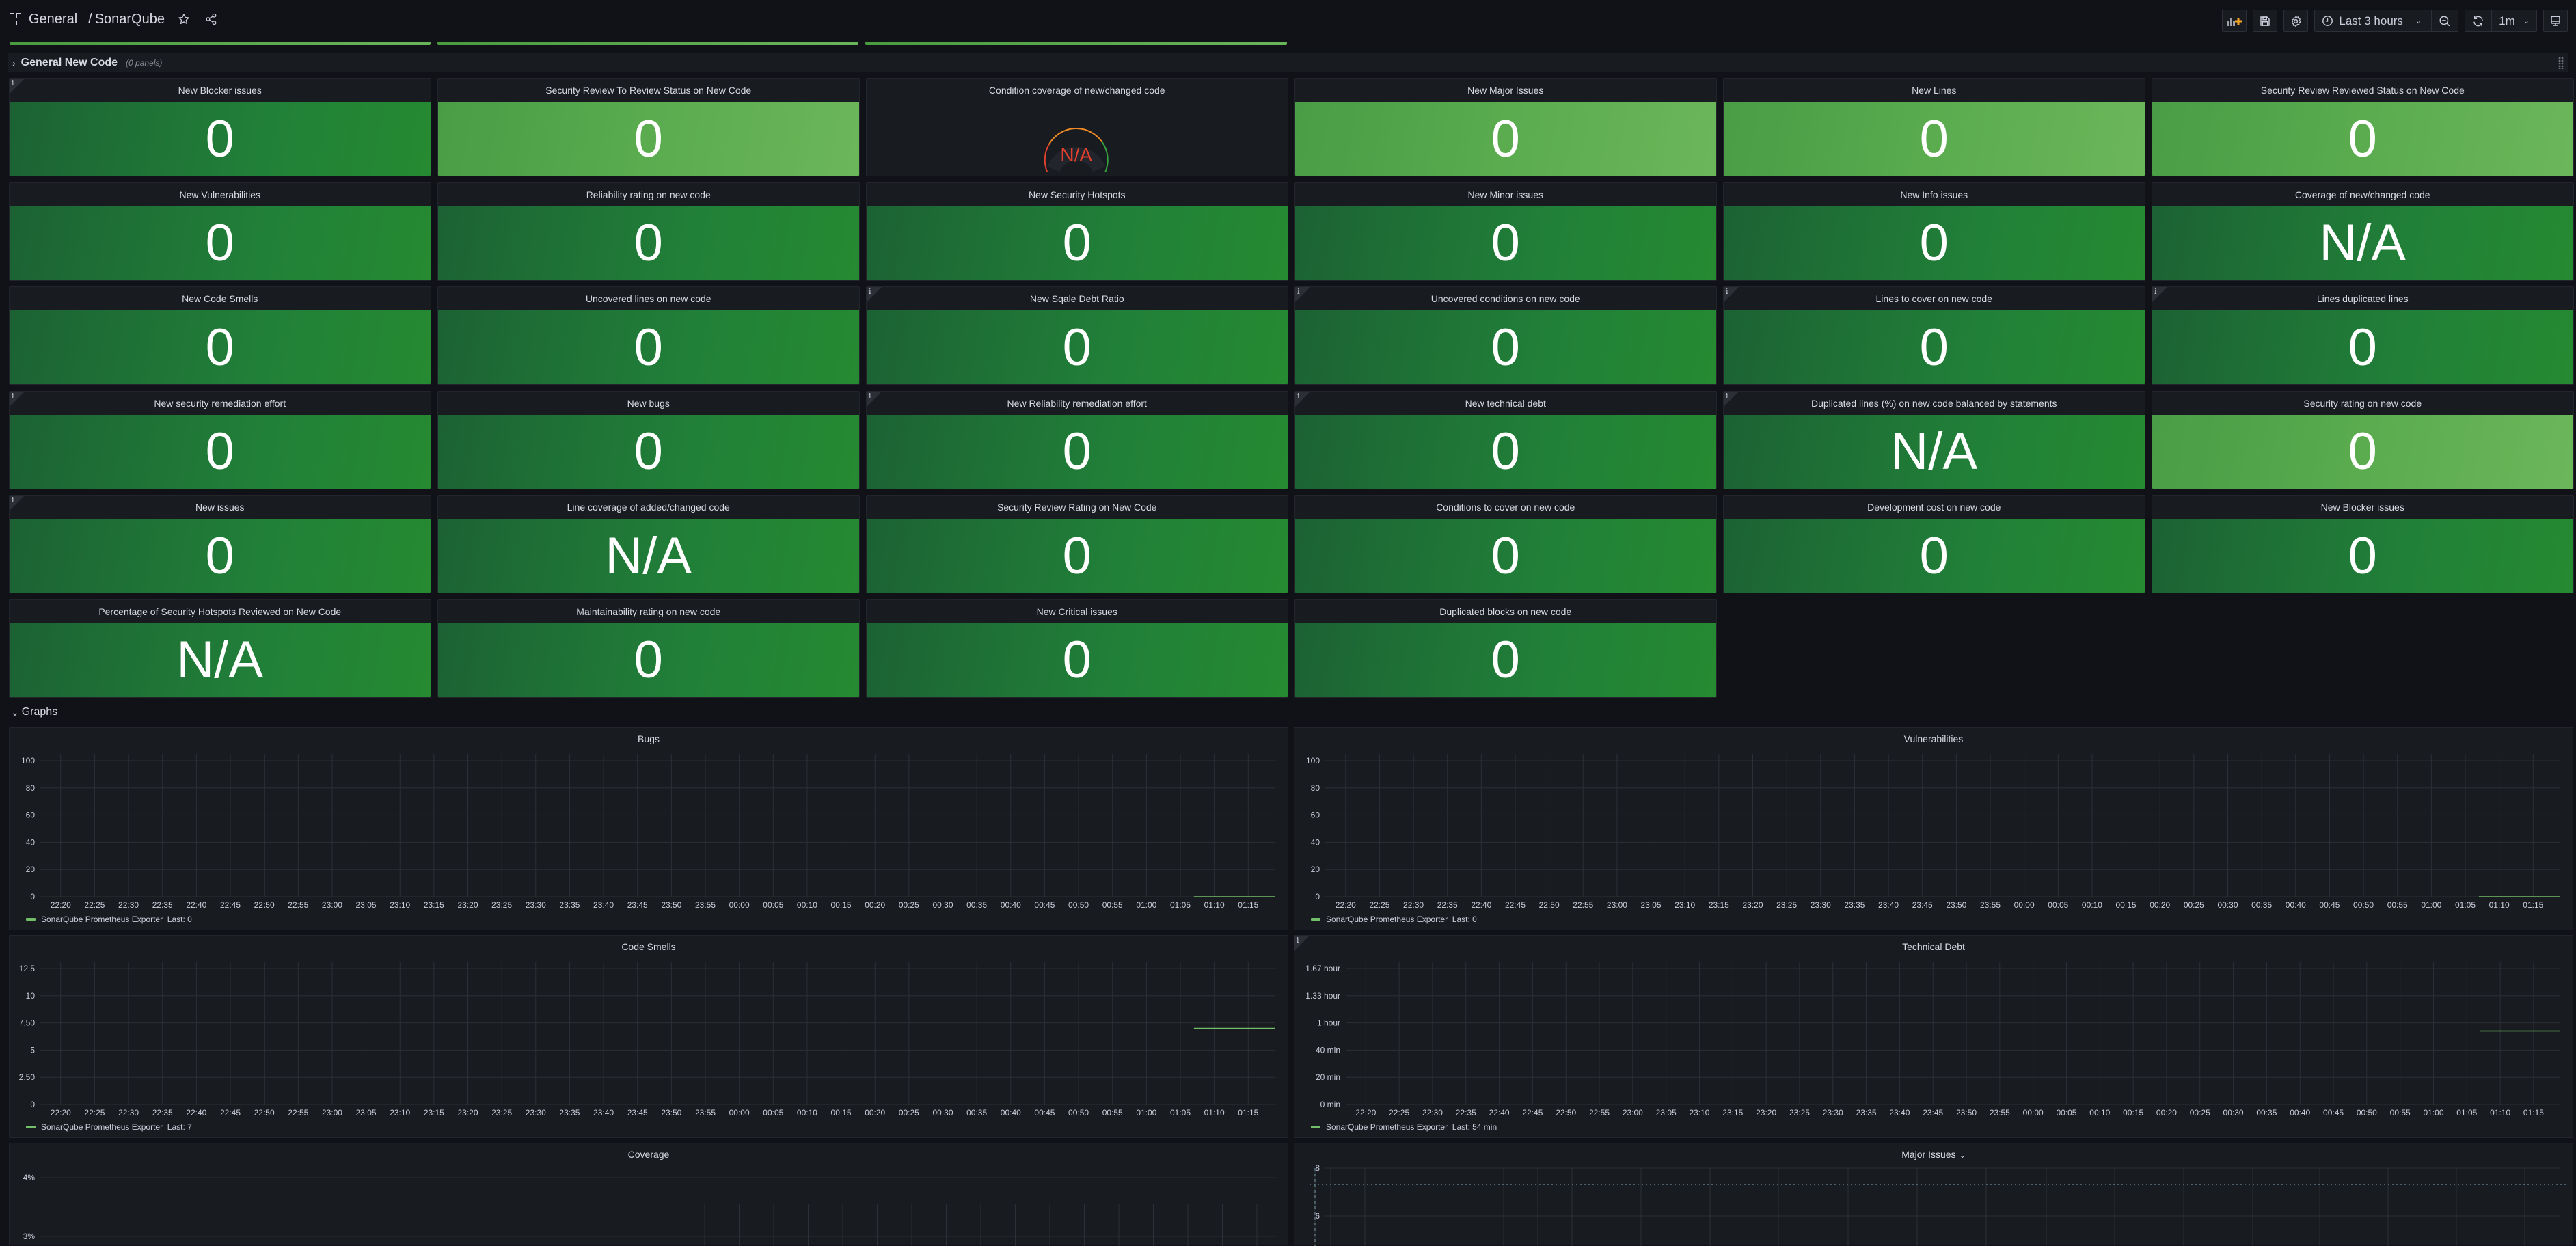 The image size is (2576, 1246). I want to click on panel-title: Duplicated blocks on new code, so click(1506, 611).